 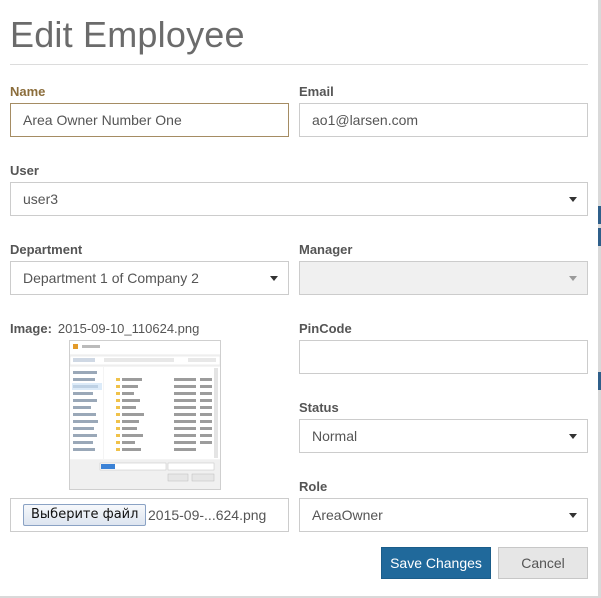 What do you see at coordinates (319, 407) in the screenshot?
I see `status-label: Status` at bounding box center [319, 407].